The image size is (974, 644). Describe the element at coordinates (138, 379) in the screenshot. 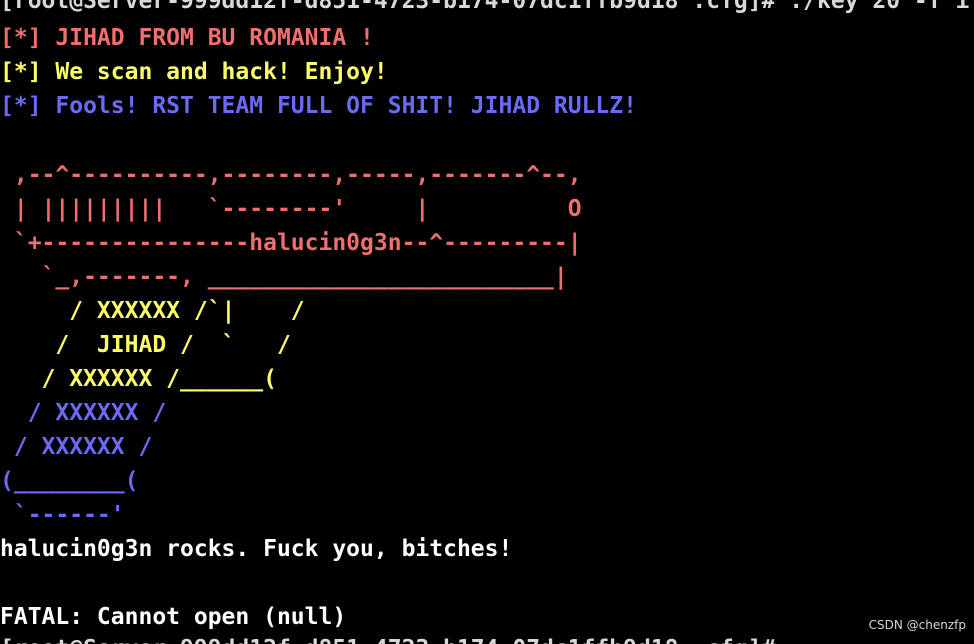

I see `ascii-art-row-7: / XXXXXX /______(` at that location.